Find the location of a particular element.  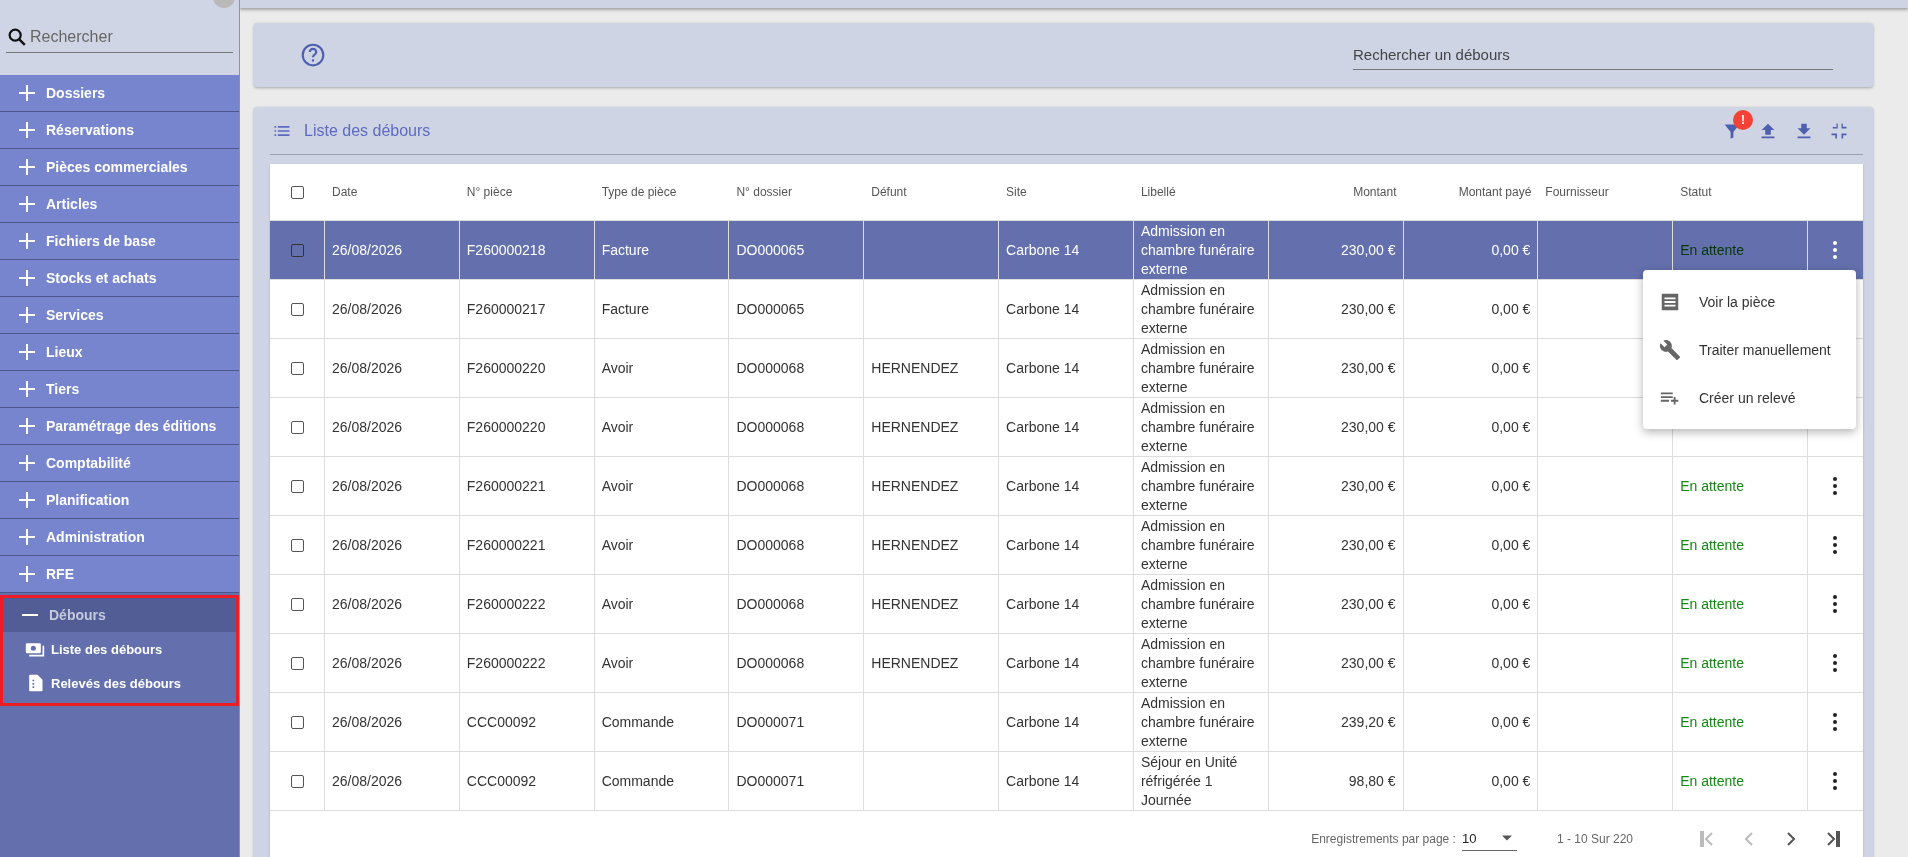

selected-row: 26/08/2026 F260000218 Facture DO000065 Carbone 14 Admission en chambre funéraire externe 230,00 € 0,00 € En attente is located at coordinates (1066, 250).